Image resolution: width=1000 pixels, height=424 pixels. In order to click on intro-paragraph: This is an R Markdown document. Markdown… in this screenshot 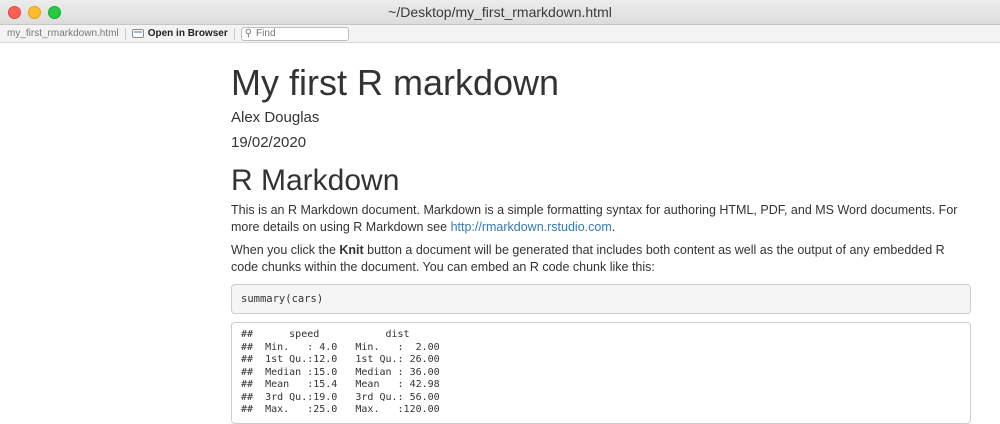, I will do `click(601, 219)`.